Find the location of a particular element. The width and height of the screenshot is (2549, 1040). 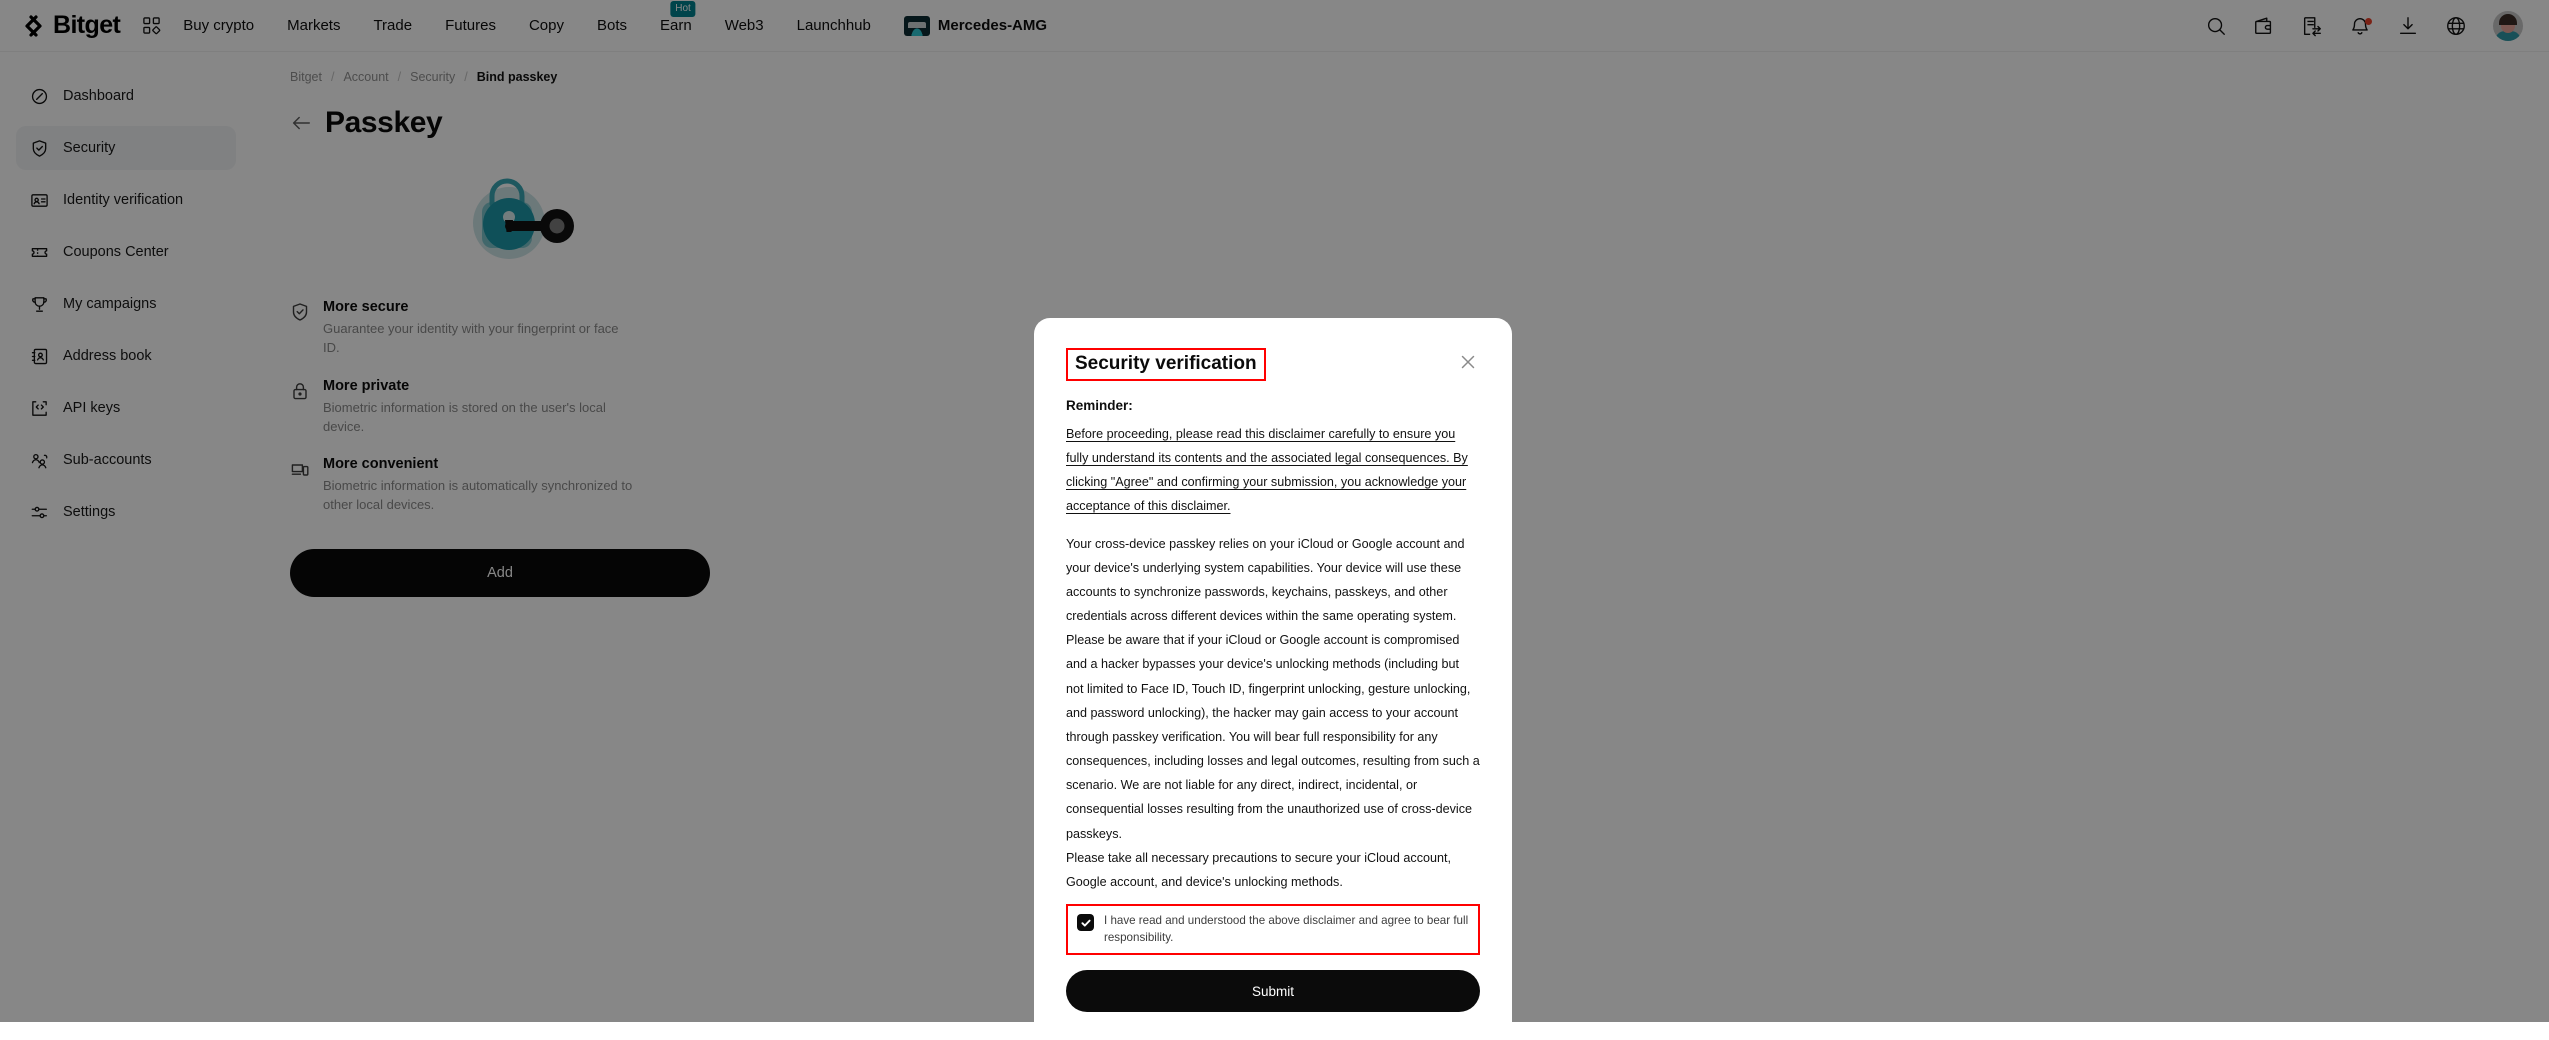

modal-title-annotation-box: Security verification is located at coordinates (1166, 364).